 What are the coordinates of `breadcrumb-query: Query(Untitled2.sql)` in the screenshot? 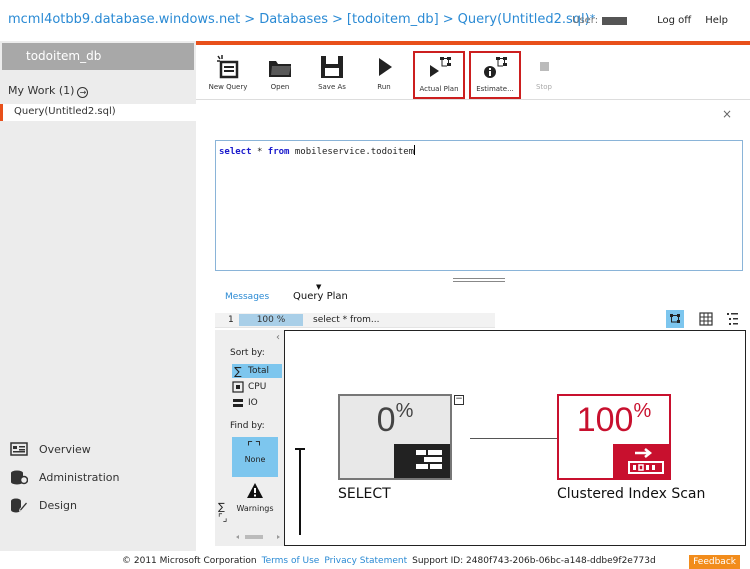 It's located at (524, 19).